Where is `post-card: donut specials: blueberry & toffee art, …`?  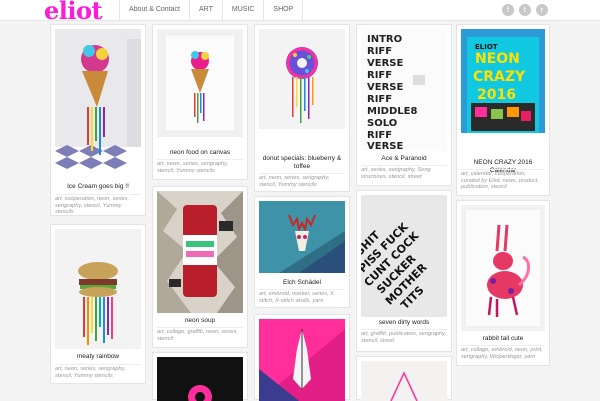 post-card: donut specials: blueberry & toffee art, … is located at coordinates (302, 108).